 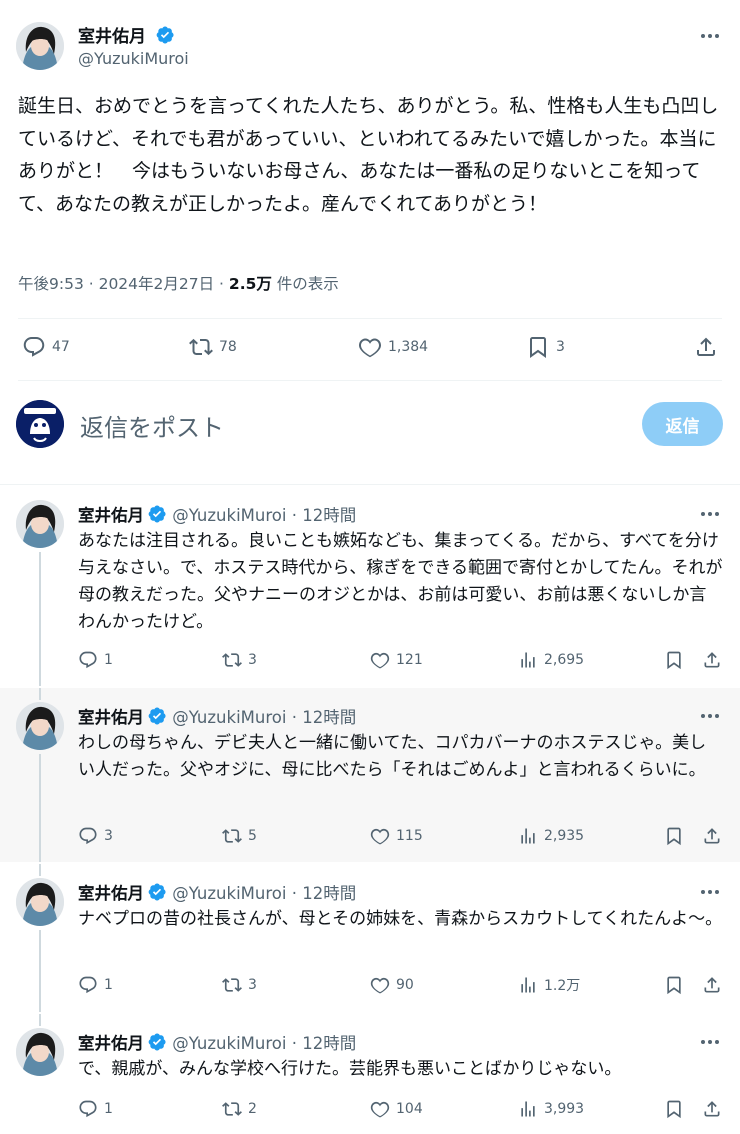 What do you see at coordinates (213, 347) in the screenshot?
I see `repost-button: 78` at bounding box center [213, 347].